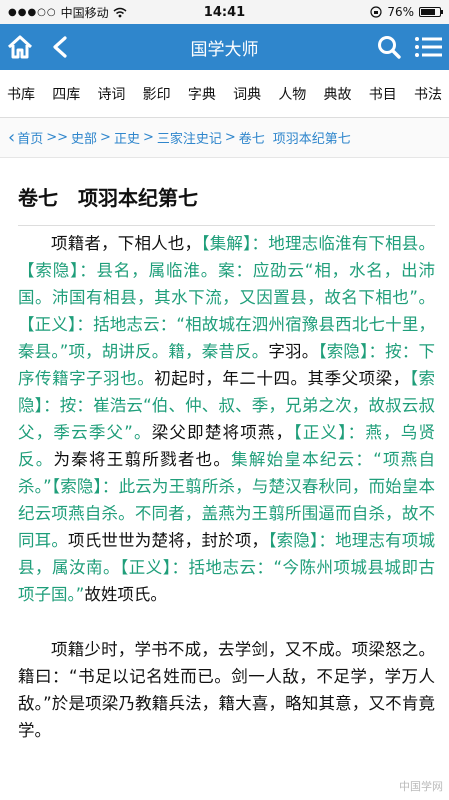  What do you see at coordinates (282, 378) in the screenshot?
I see `main-text: 初起时，年二十四。其季父项梁，` at bounding box center [282, 378].